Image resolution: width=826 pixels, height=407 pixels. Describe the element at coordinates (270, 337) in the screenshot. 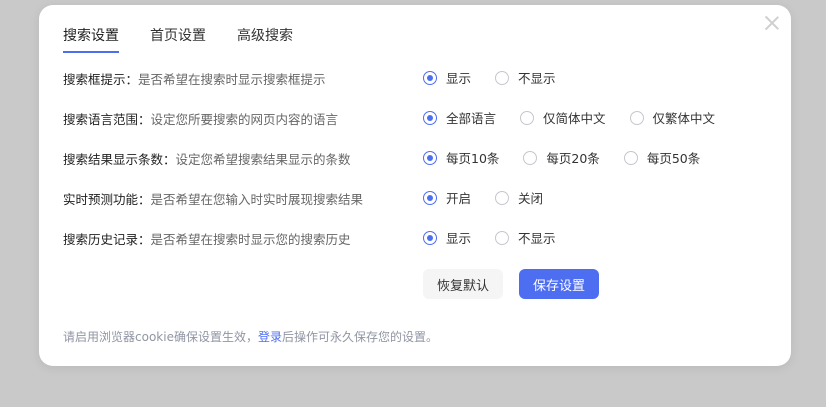

I see `login-link: 登录` at that location.